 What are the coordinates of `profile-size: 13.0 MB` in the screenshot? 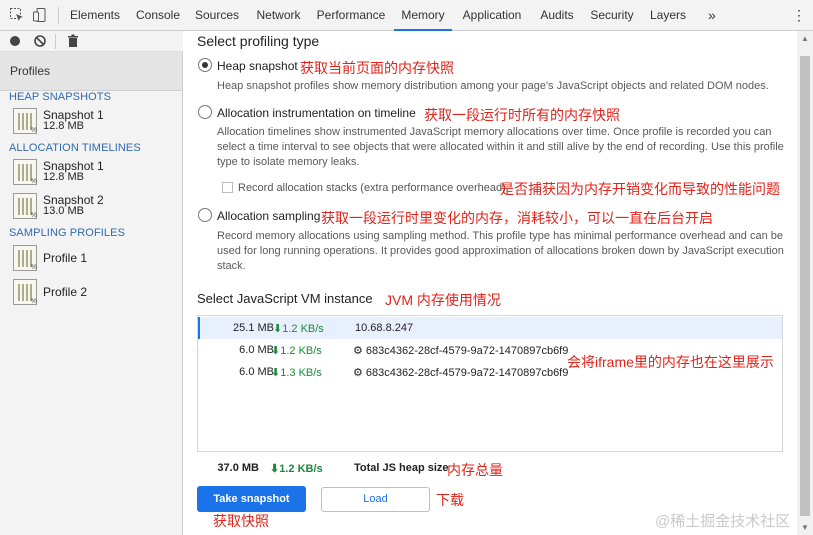 It's located at (63, 211).